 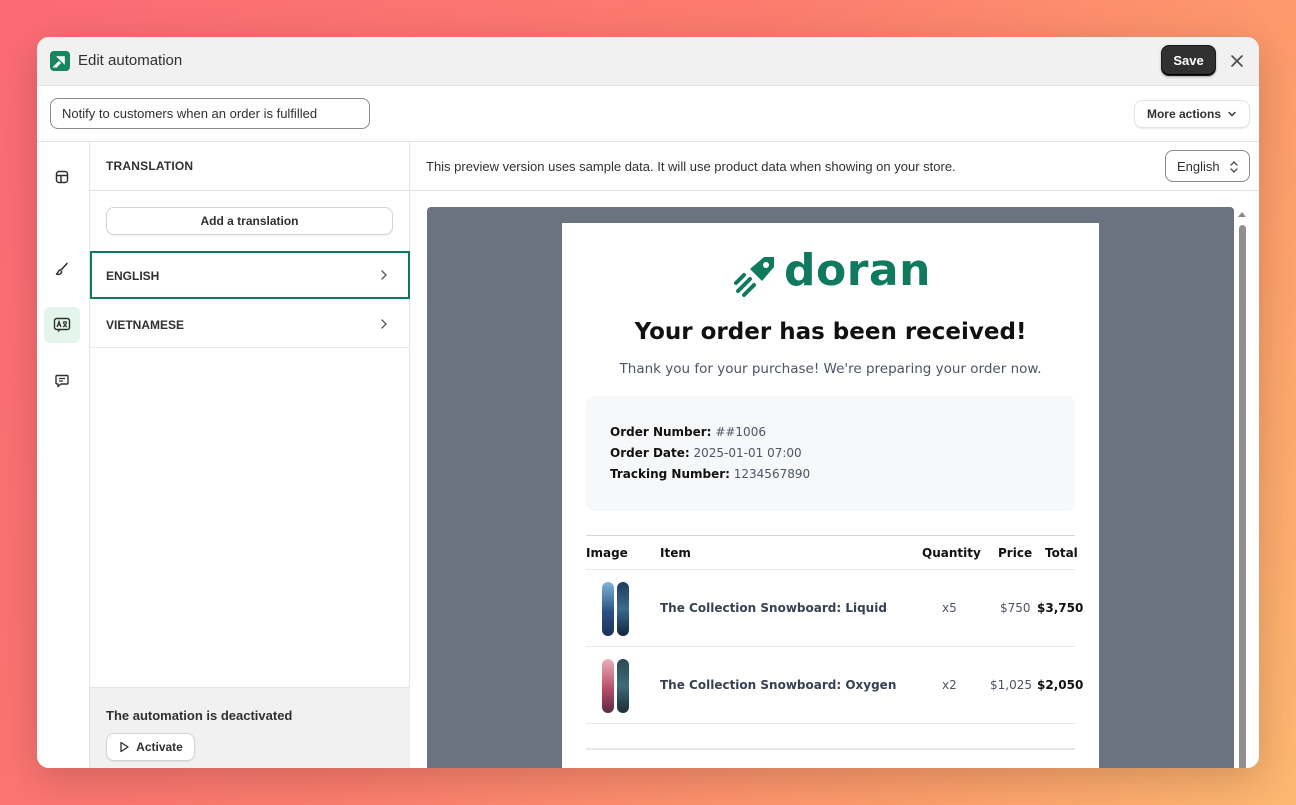 What do you see at coordinates (199, 715) in the screenshot?
I see `automation-status-text: The automation is deactivated` at bounding box center [199, 715].